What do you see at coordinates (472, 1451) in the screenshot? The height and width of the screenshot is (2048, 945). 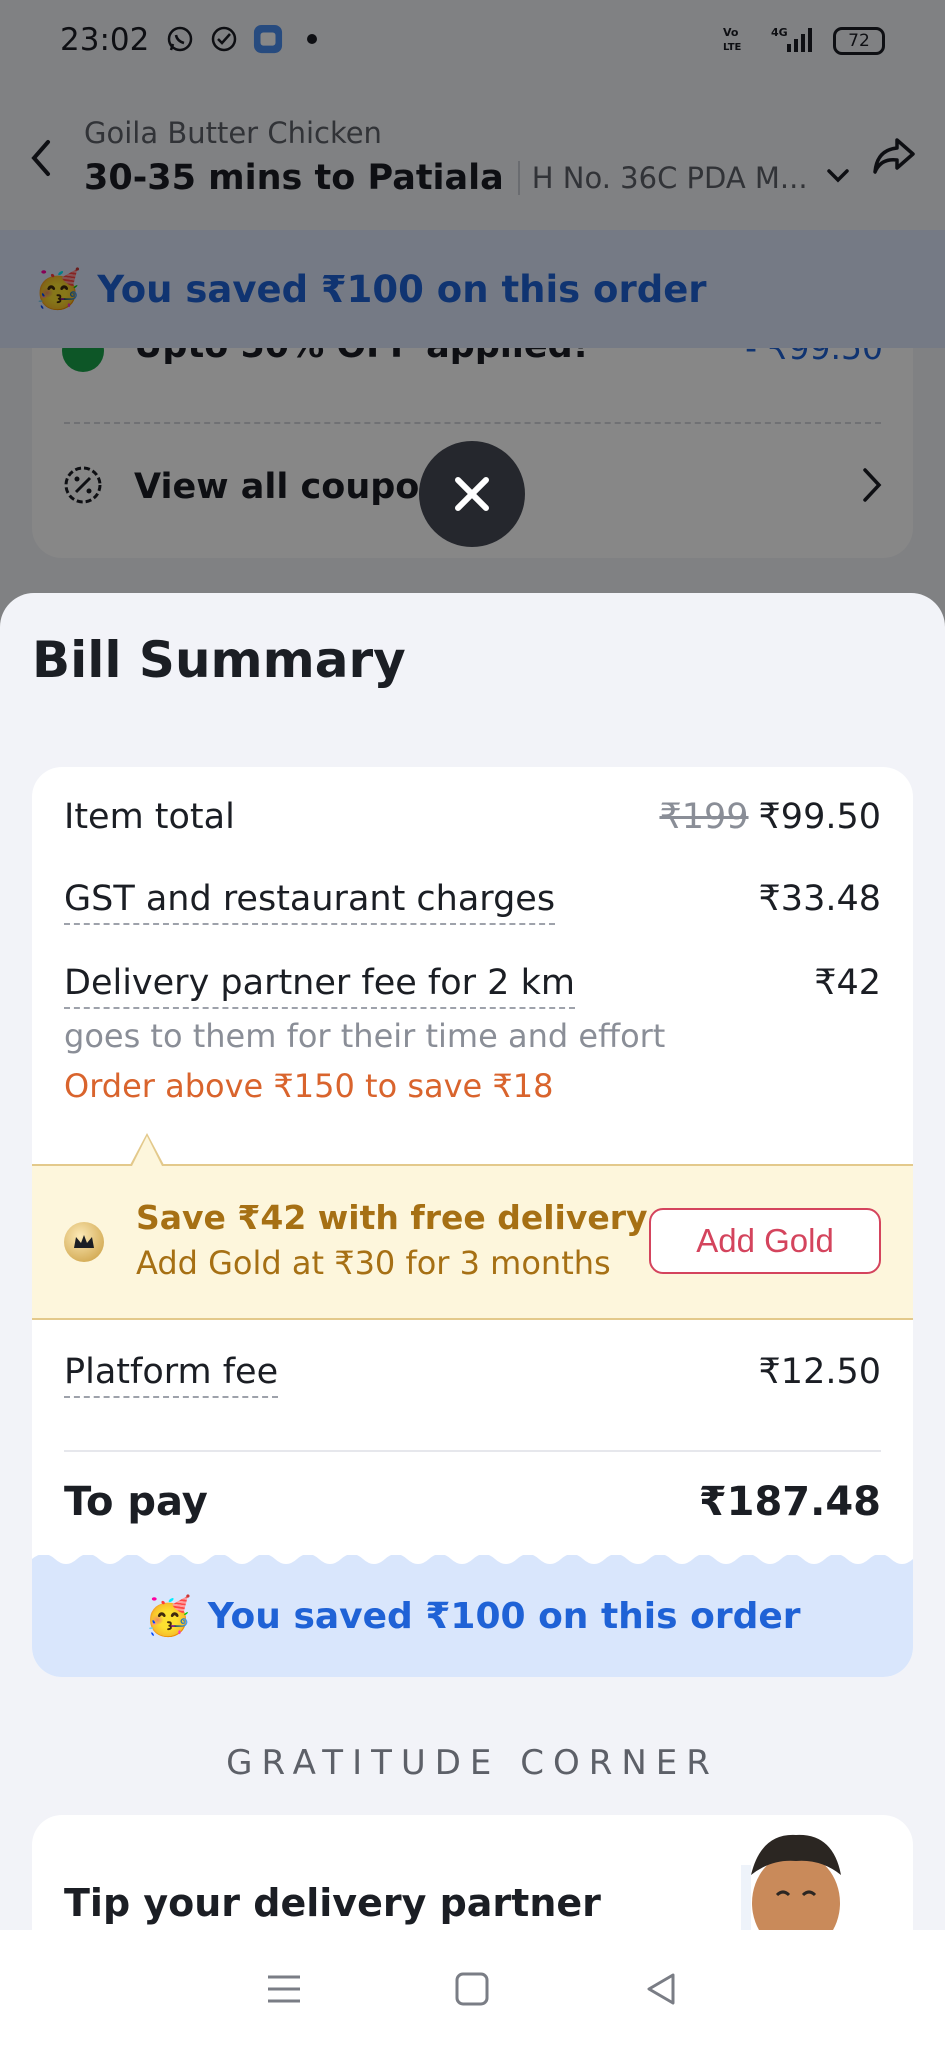 I see `divider` at bounding box center [472, 1451].